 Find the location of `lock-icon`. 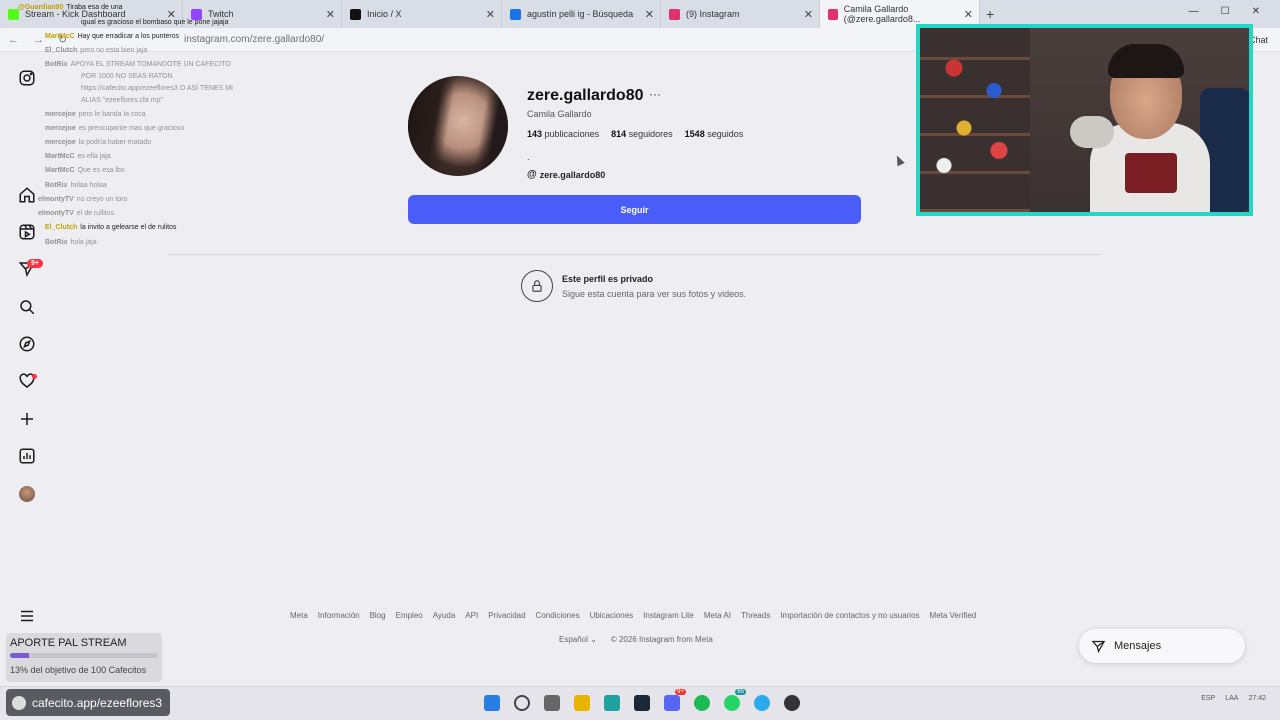

lock-icon is located at coordinates (537, 286).